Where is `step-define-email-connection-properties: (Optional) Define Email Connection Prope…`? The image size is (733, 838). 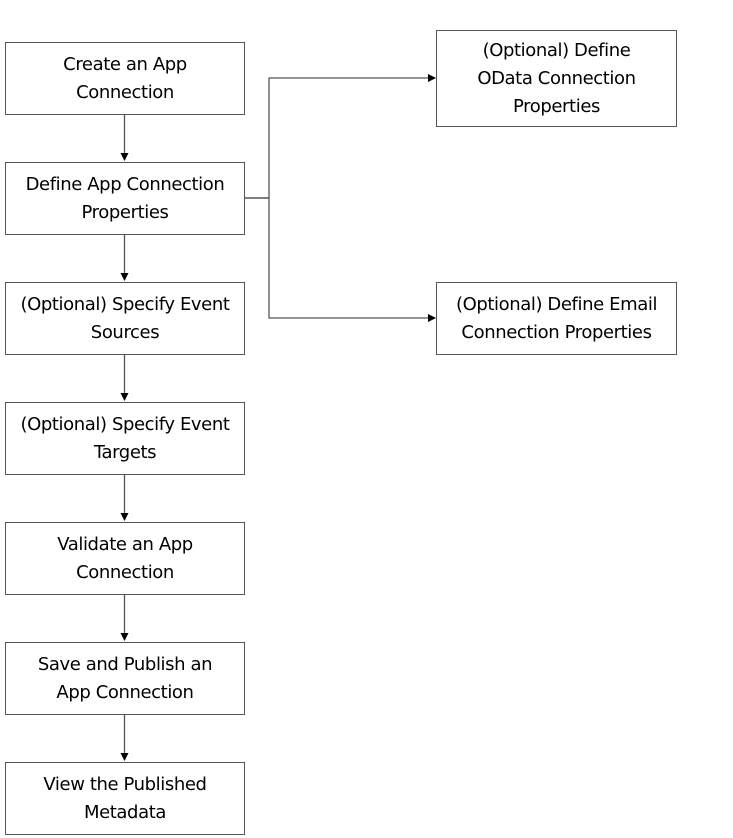
step-define-email-connection-properties: (Optional) Define Email Connection Prope… is located at coordinates (556, 318).